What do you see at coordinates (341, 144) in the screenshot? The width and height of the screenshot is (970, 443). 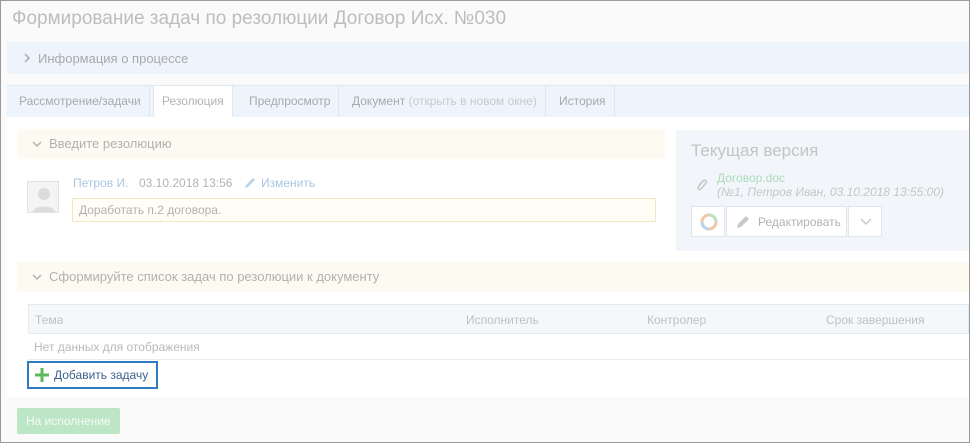 I see `resolution-section-header: Введите резолюцию` at bounding box center [341, 144].